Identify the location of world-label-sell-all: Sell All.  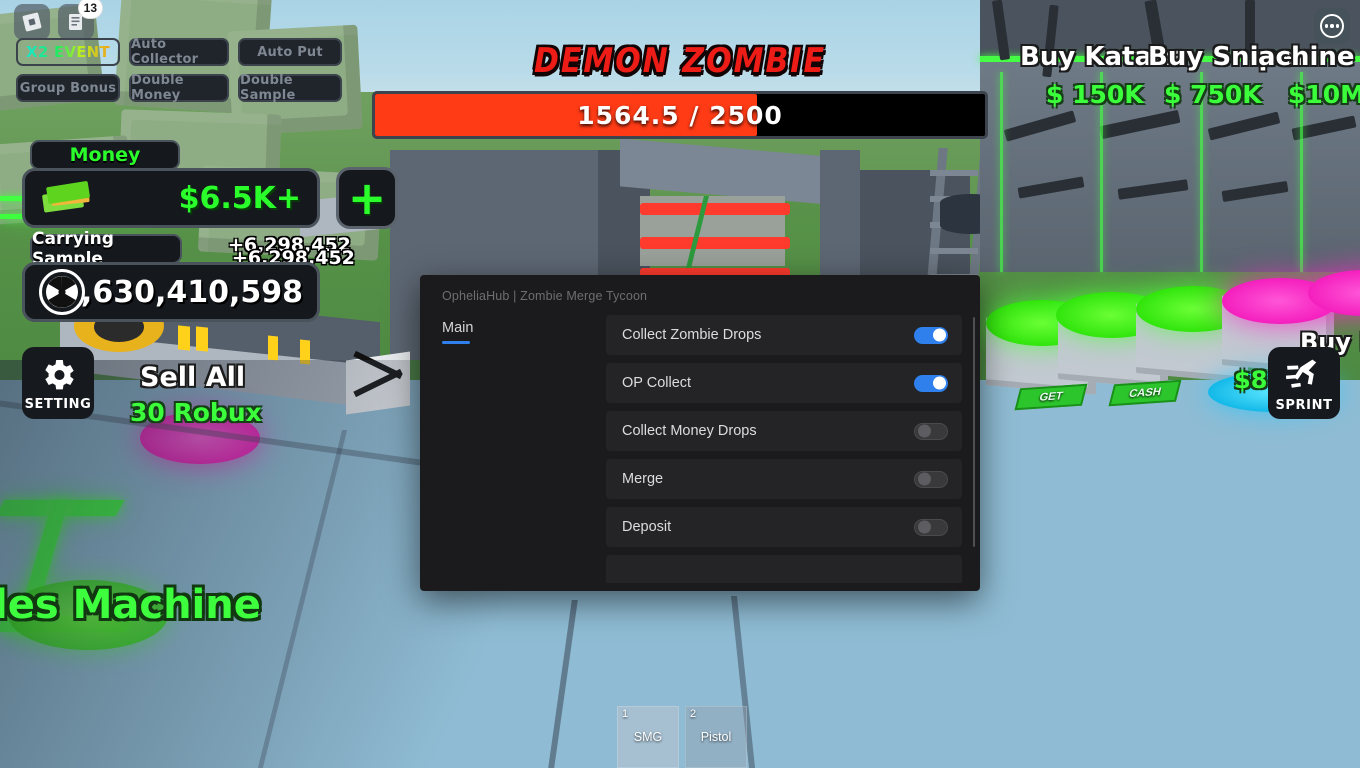
(193, 377).